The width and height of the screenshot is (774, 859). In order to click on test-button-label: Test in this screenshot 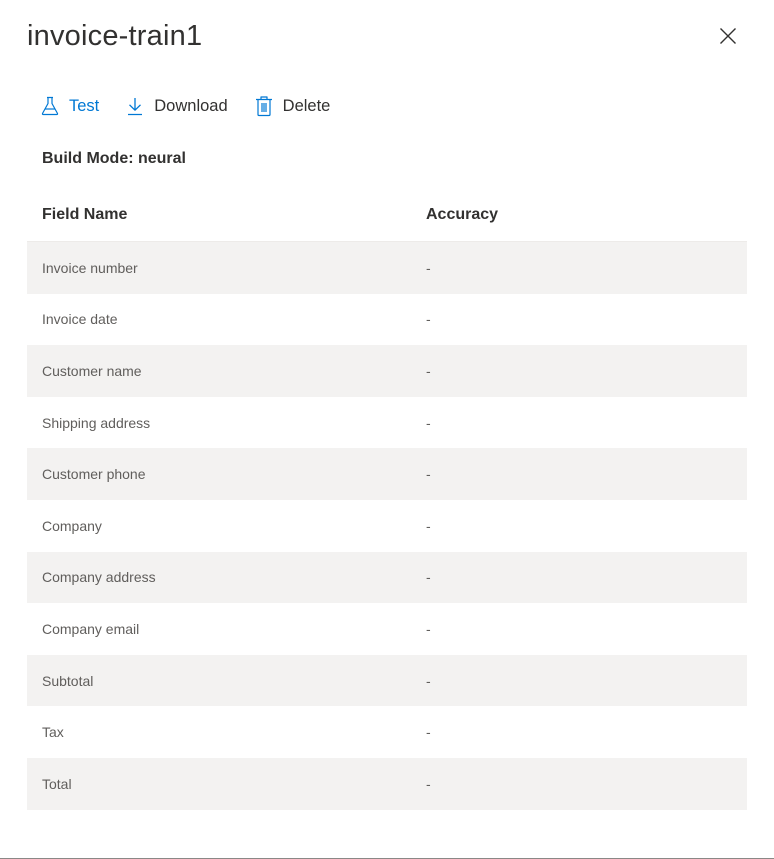, I will do `click(84, 105)`.